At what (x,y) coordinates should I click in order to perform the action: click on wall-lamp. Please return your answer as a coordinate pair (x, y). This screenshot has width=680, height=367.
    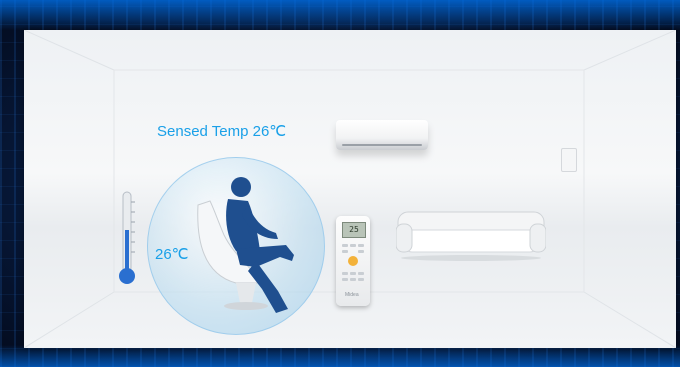
    Looking at the image, I should click on (569, 160).